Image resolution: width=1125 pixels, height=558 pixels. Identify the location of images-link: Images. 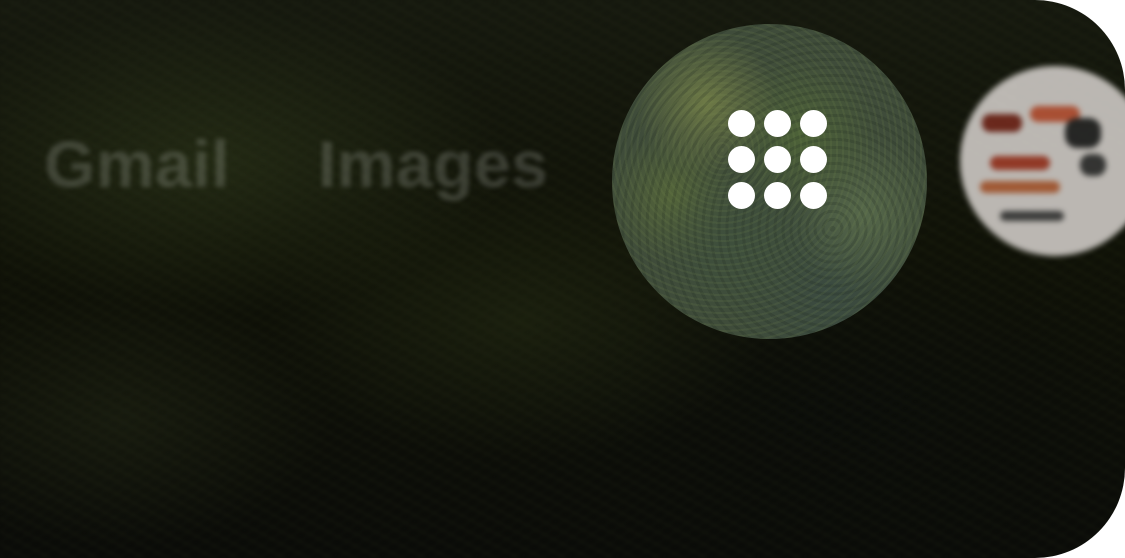
(433, 164).